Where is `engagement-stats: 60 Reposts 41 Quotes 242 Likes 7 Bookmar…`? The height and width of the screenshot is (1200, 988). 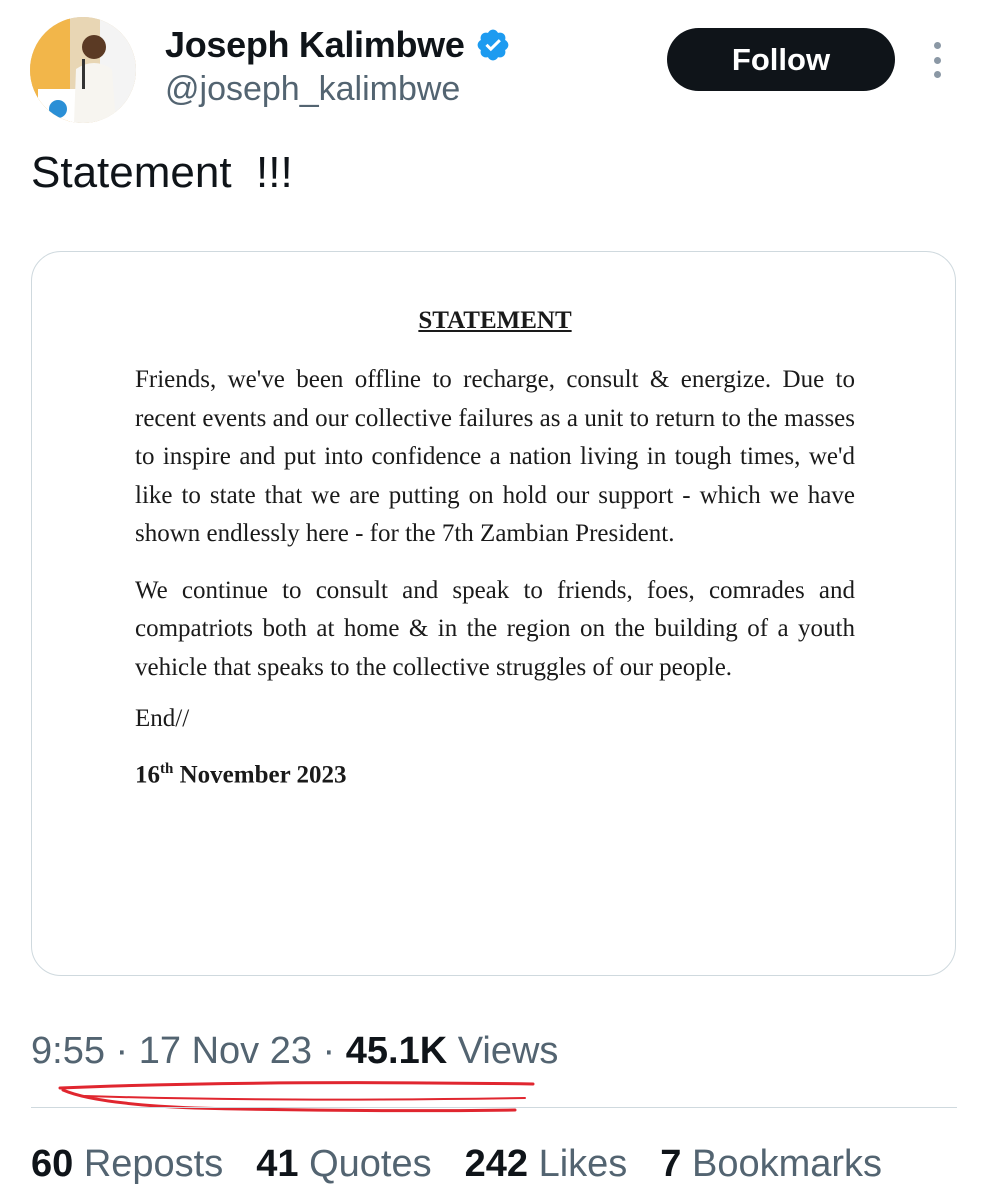
engagement-stats: 60 Reposts 41 Quotes 242 Likes 7 Bookmar… is located at coordinates (456, 1164).